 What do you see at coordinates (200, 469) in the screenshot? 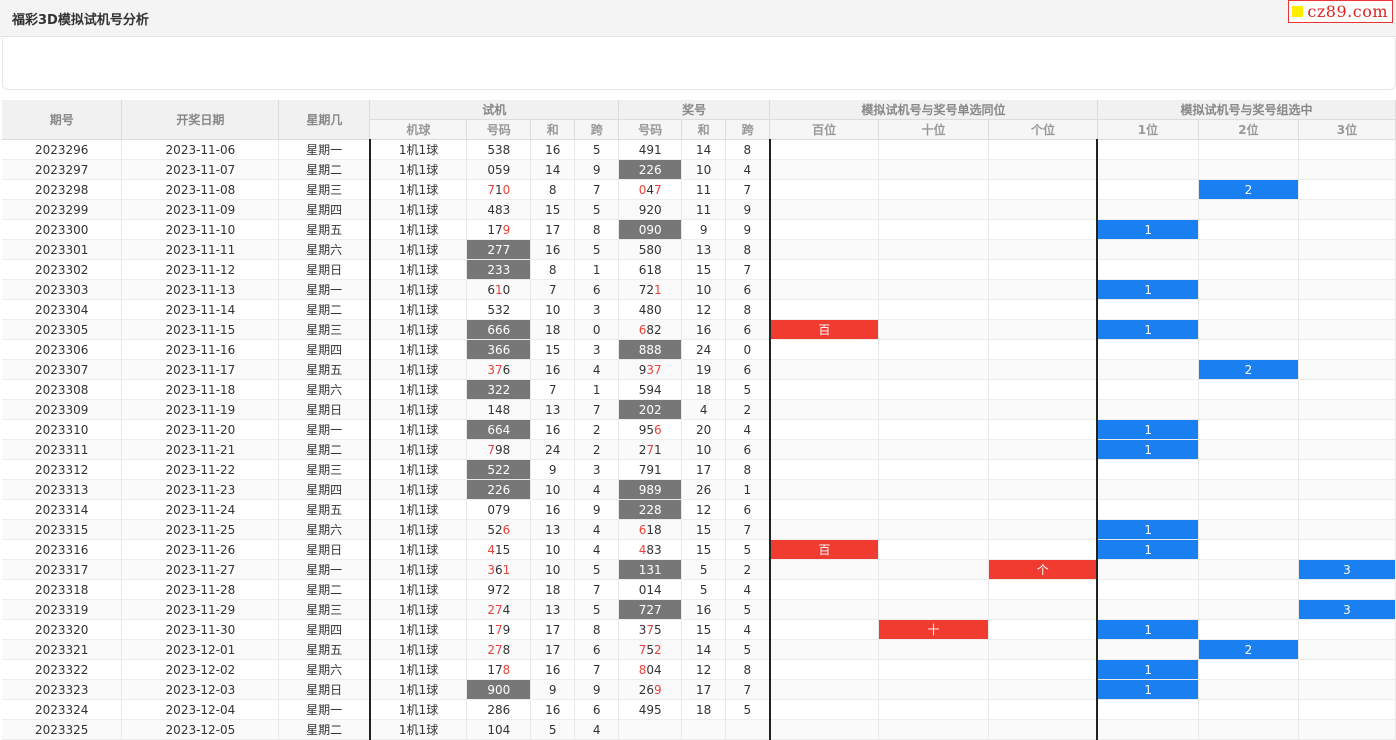
I see `date-cell: 2023-11-22` at bounding box center [200, 469].